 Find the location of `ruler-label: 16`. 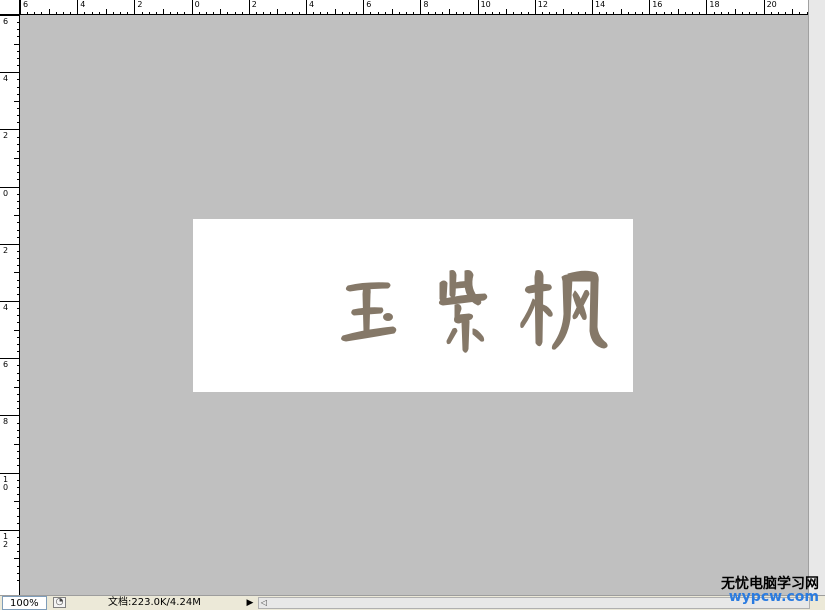

ruler-label: 16 is located at coordinates (657, 4).